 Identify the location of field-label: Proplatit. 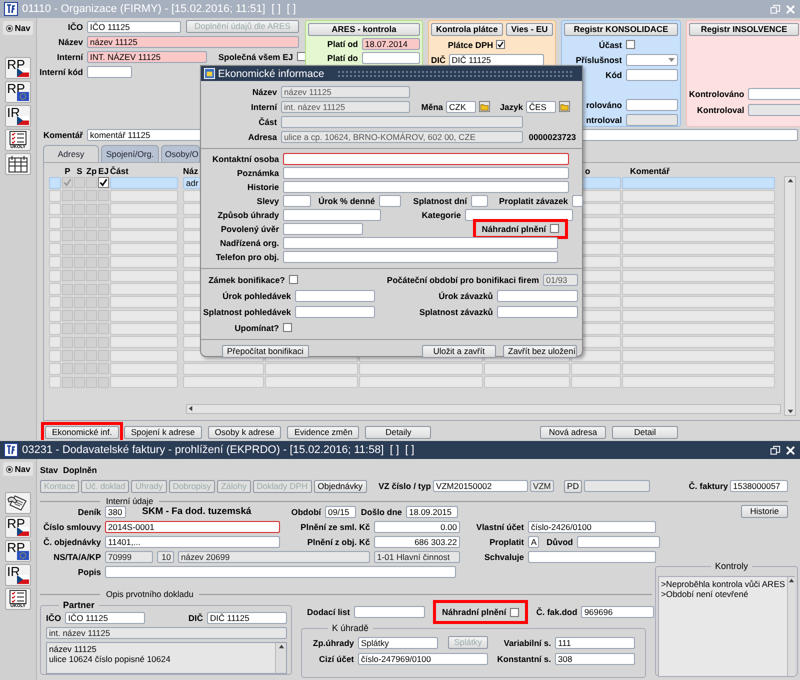
(507, 541).